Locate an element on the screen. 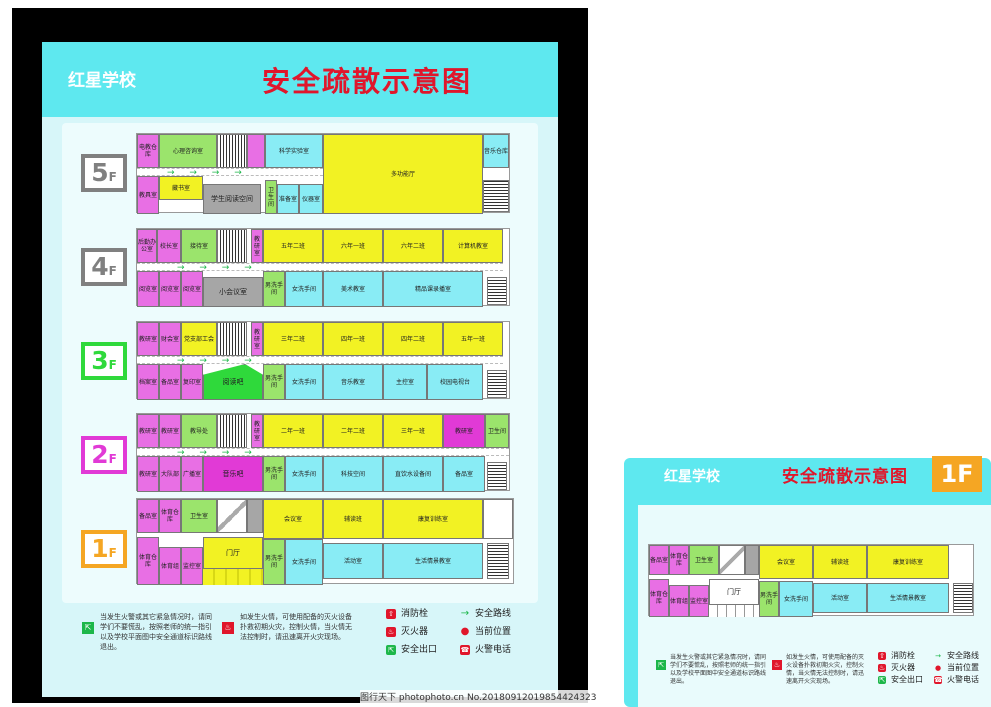 This screenshot has width=991, height=707. room: 门厅 is located at coordinates (734, 592).